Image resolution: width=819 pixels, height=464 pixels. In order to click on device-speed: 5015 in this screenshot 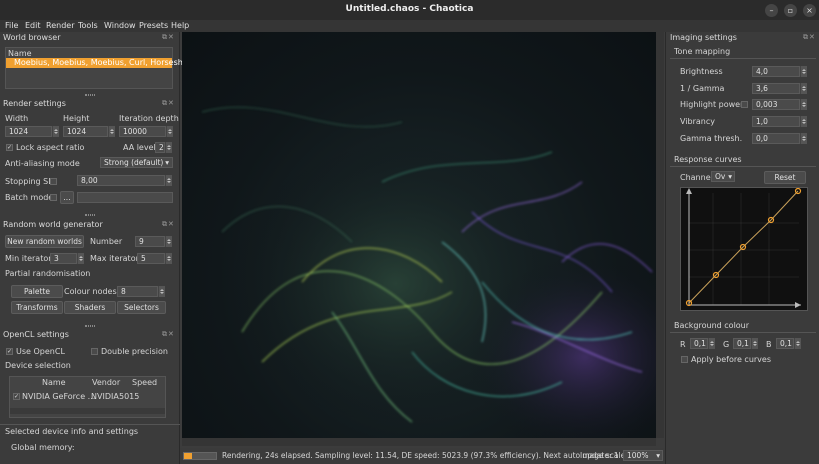, I will do `click(129, 396)`.